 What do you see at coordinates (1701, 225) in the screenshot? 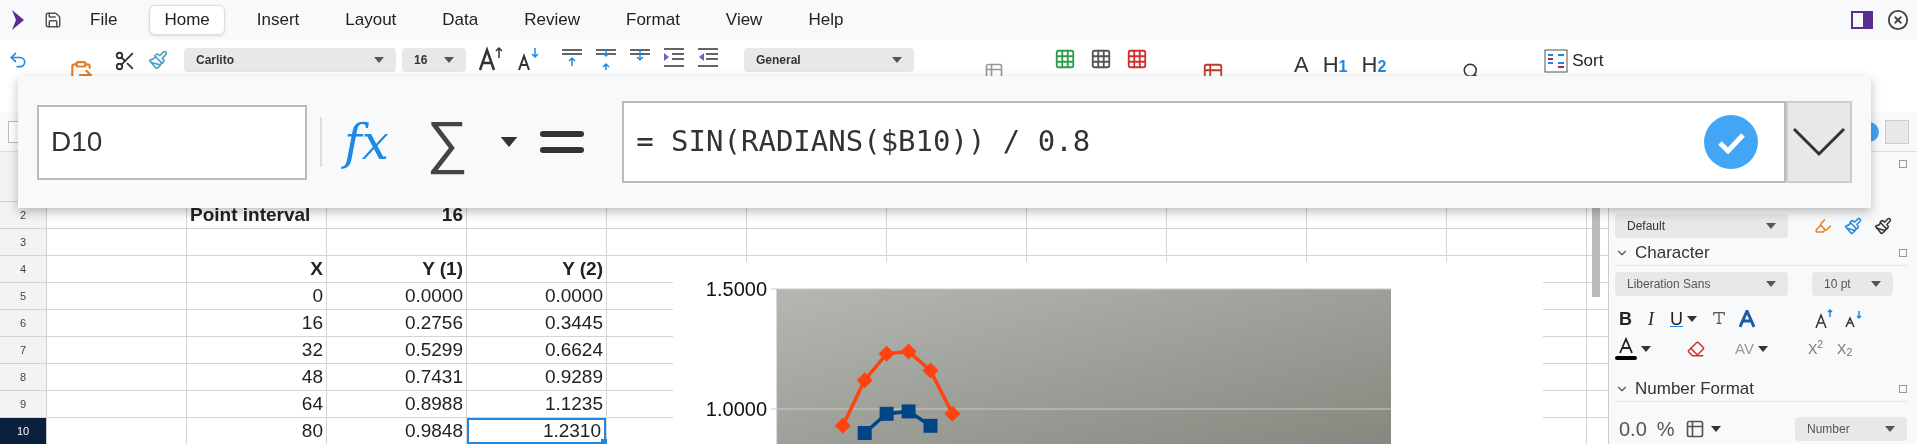
I see `paragraph-style-dropdown: Default` at bounding box center [1701, 225].